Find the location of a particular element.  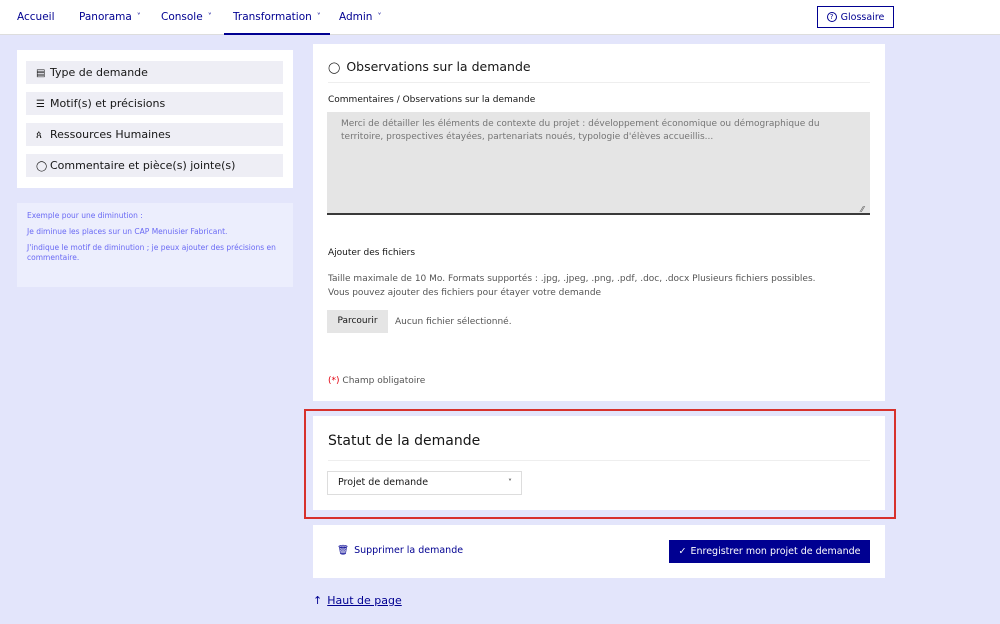

nav-item-accueil: Accueil is located at coordinates (36, 17).